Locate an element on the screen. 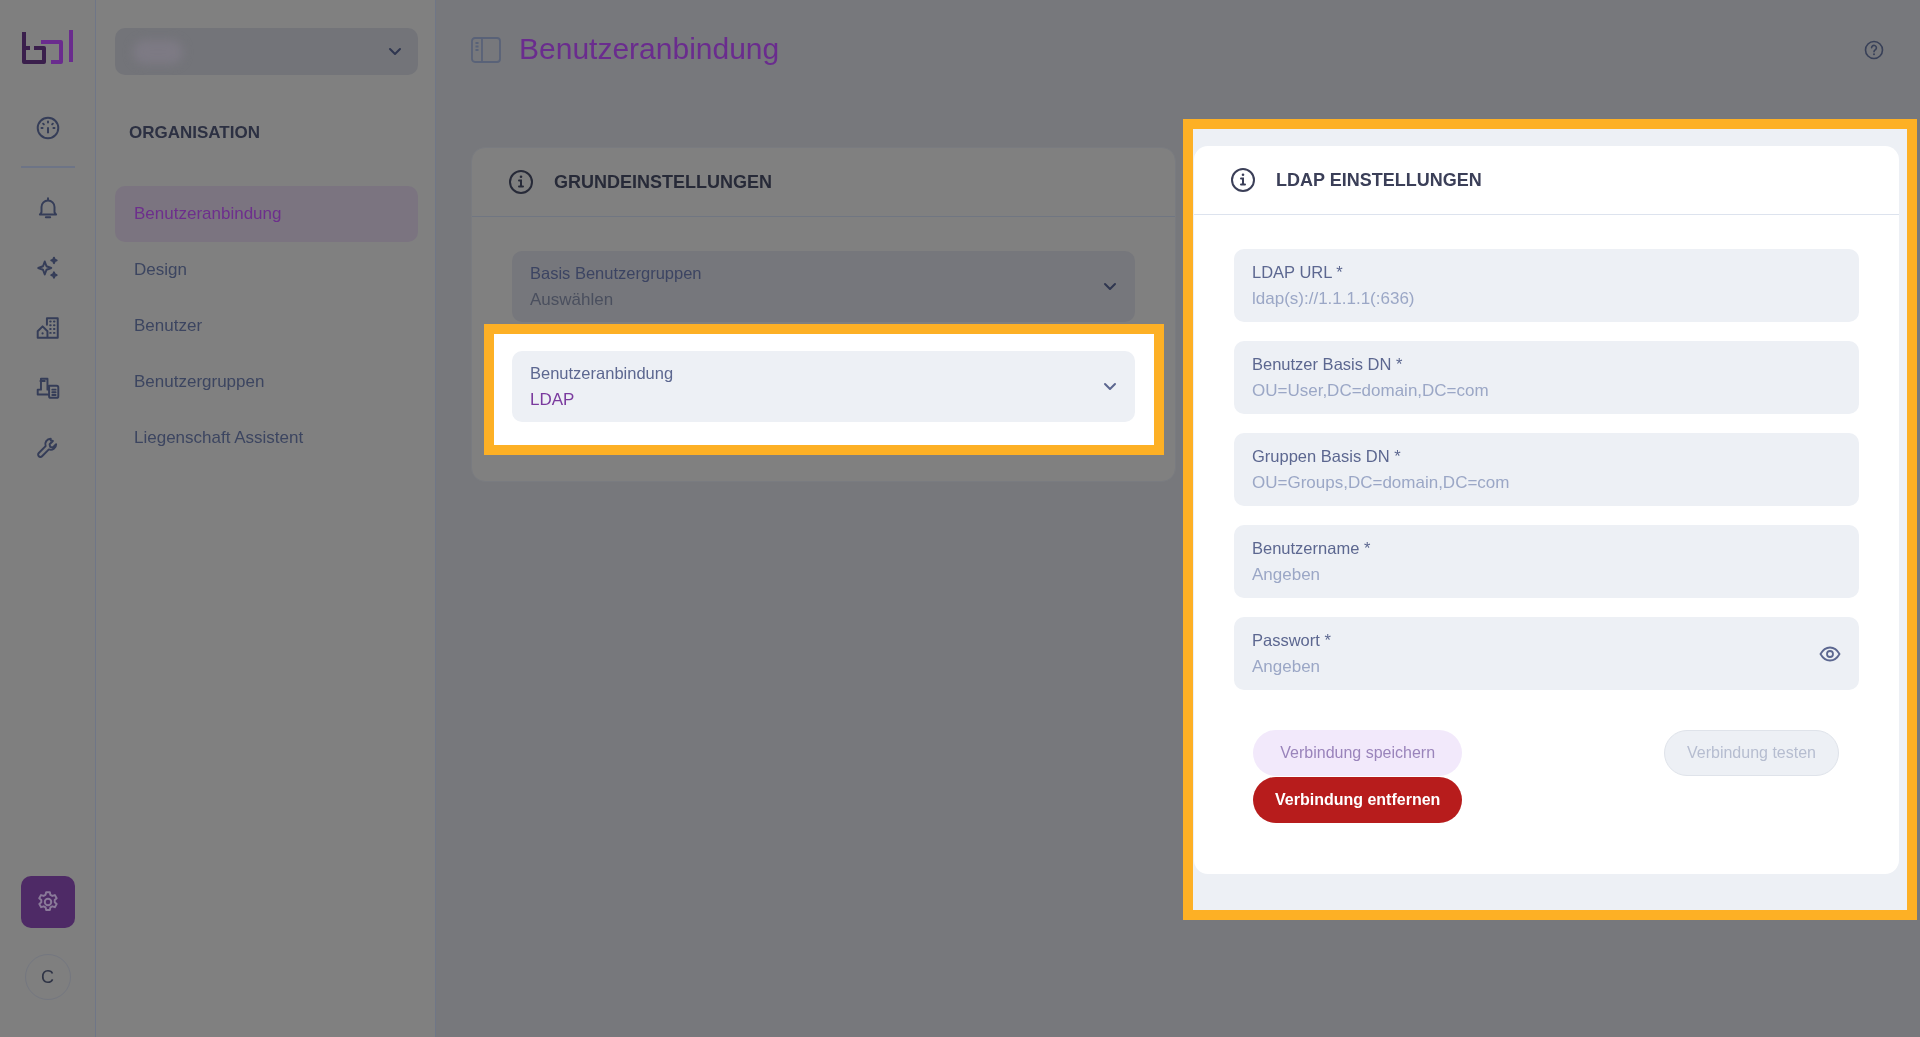 The height and width of the screenshot is (1037, 1920). field-label: Passwort * is located at coordinates (1292, 640).